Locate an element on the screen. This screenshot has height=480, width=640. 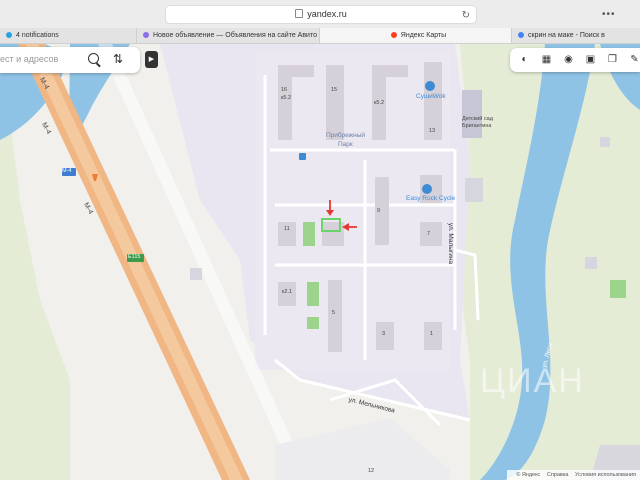
bus-stop-icon is located at coordinates (302, 156).